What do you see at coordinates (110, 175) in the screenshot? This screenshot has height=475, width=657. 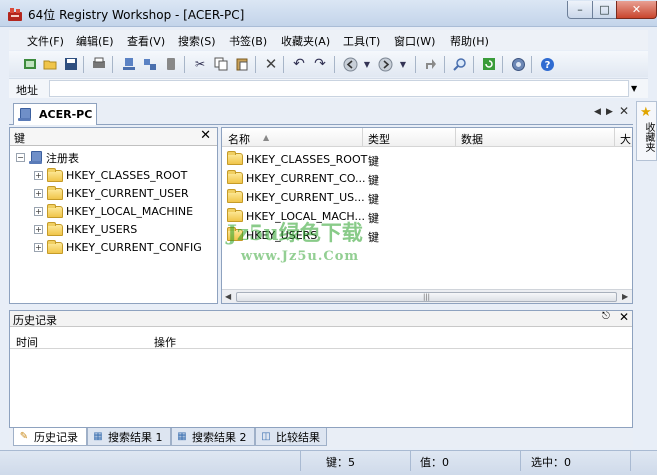 I see `tree-item: + HKEY_CLASSES_ROOT` at bounding box center [110, 175].